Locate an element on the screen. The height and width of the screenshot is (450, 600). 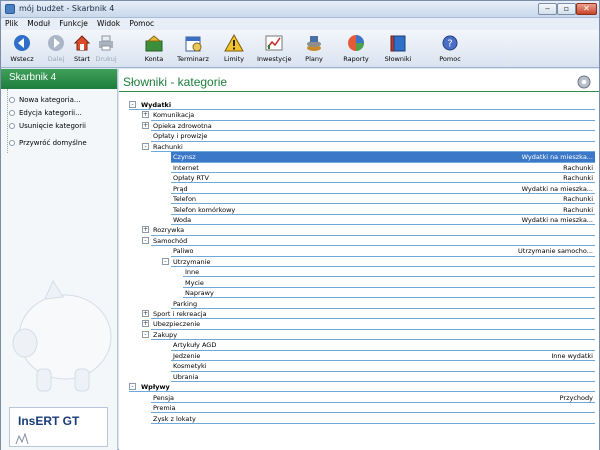
category-parent-value: Rachunki is located at coordinates (578, 178).